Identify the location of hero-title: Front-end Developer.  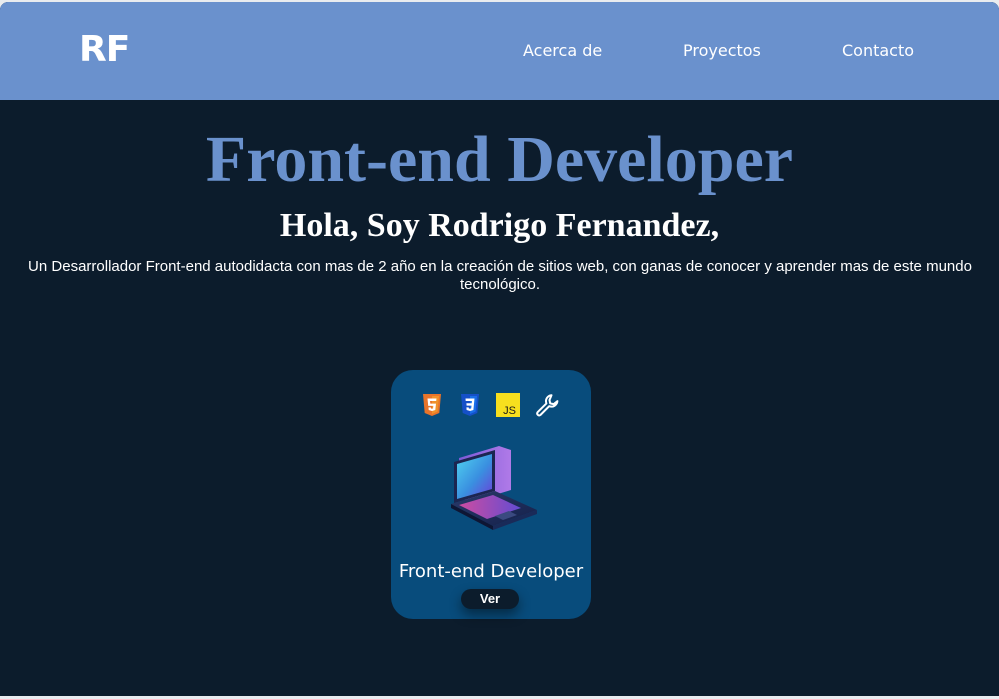
(499, 159).